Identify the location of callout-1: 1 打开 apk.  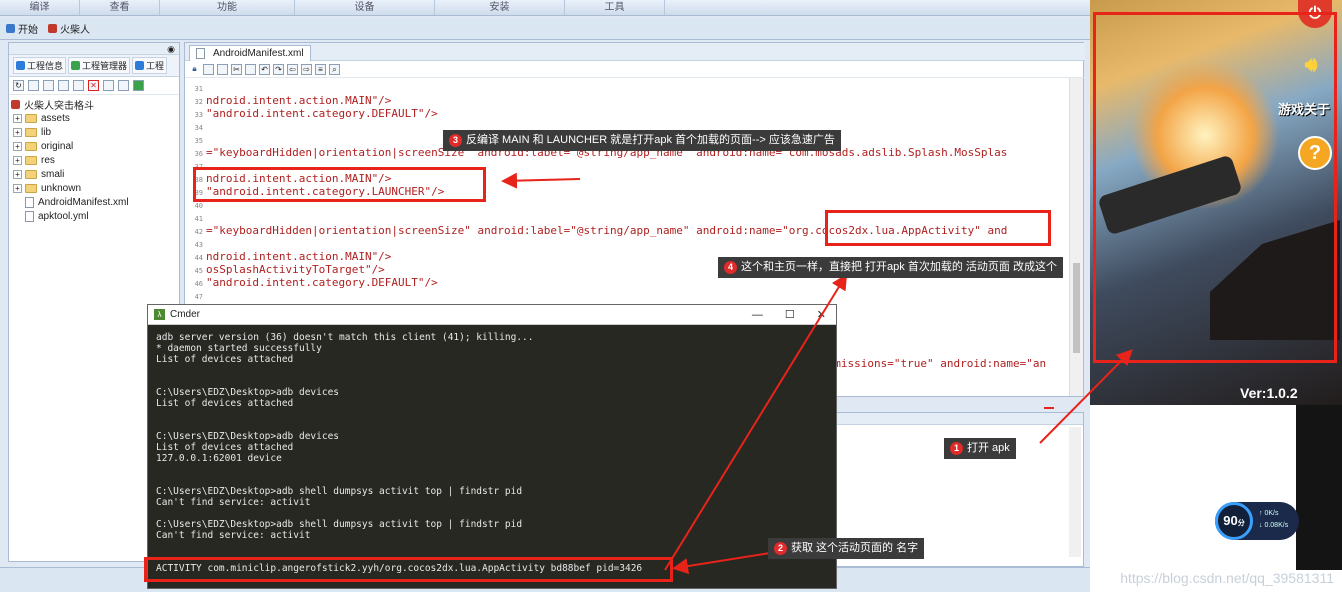
(980, 448).